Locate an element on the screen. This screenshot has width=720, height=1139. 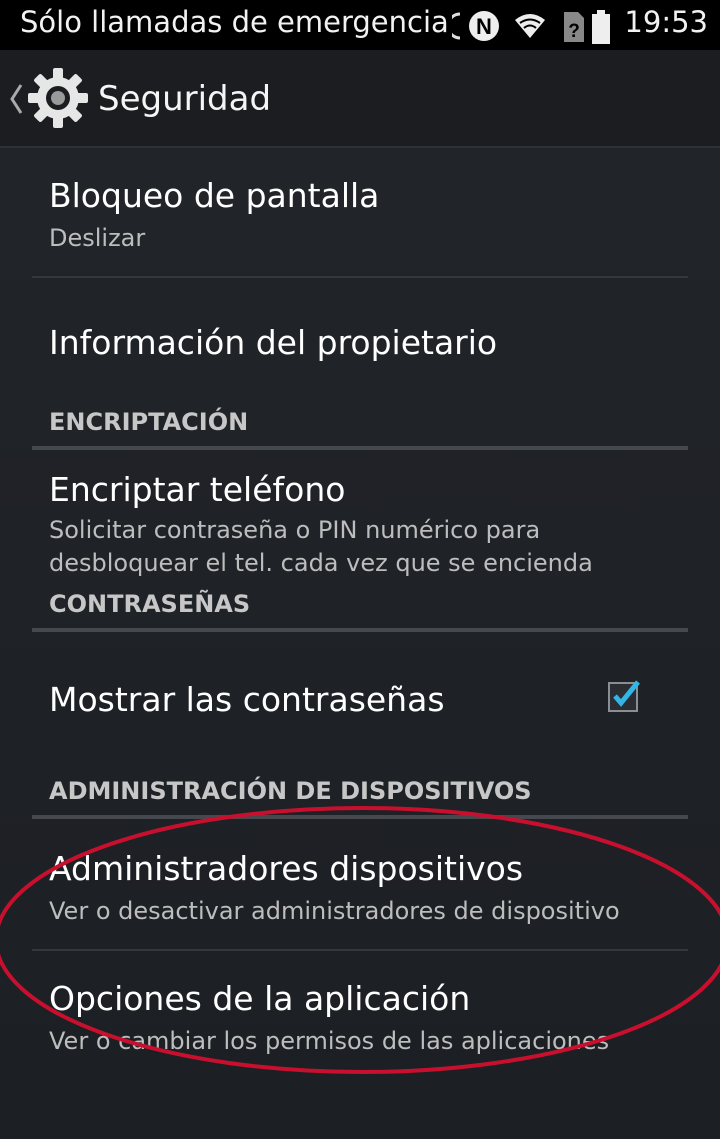
passwords-header: CONTRASEÑAS is located at coordinates (150, 604).